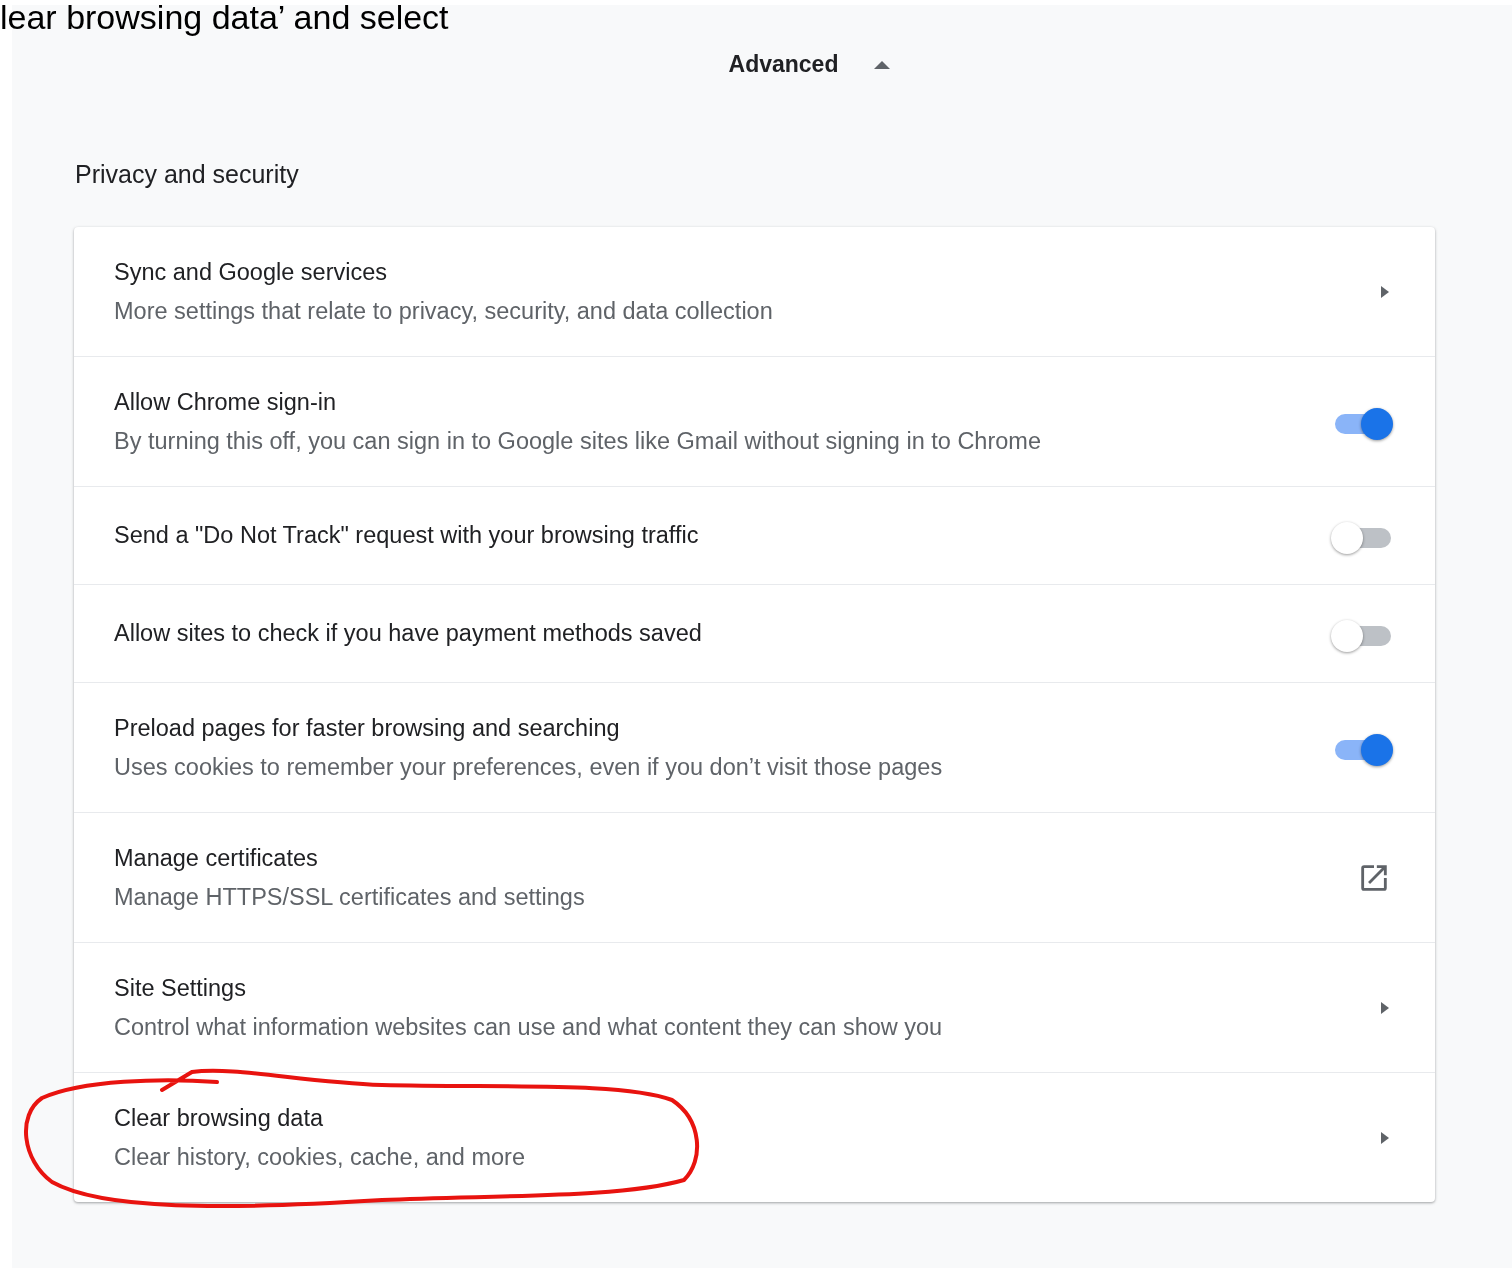 The height and width of the screenshot is (1268, 1512). What do you see at coordinates (219, 1118) in the screenshot?
I see `setting-title: Clear browsing data` at bounding box center [219, 1118].